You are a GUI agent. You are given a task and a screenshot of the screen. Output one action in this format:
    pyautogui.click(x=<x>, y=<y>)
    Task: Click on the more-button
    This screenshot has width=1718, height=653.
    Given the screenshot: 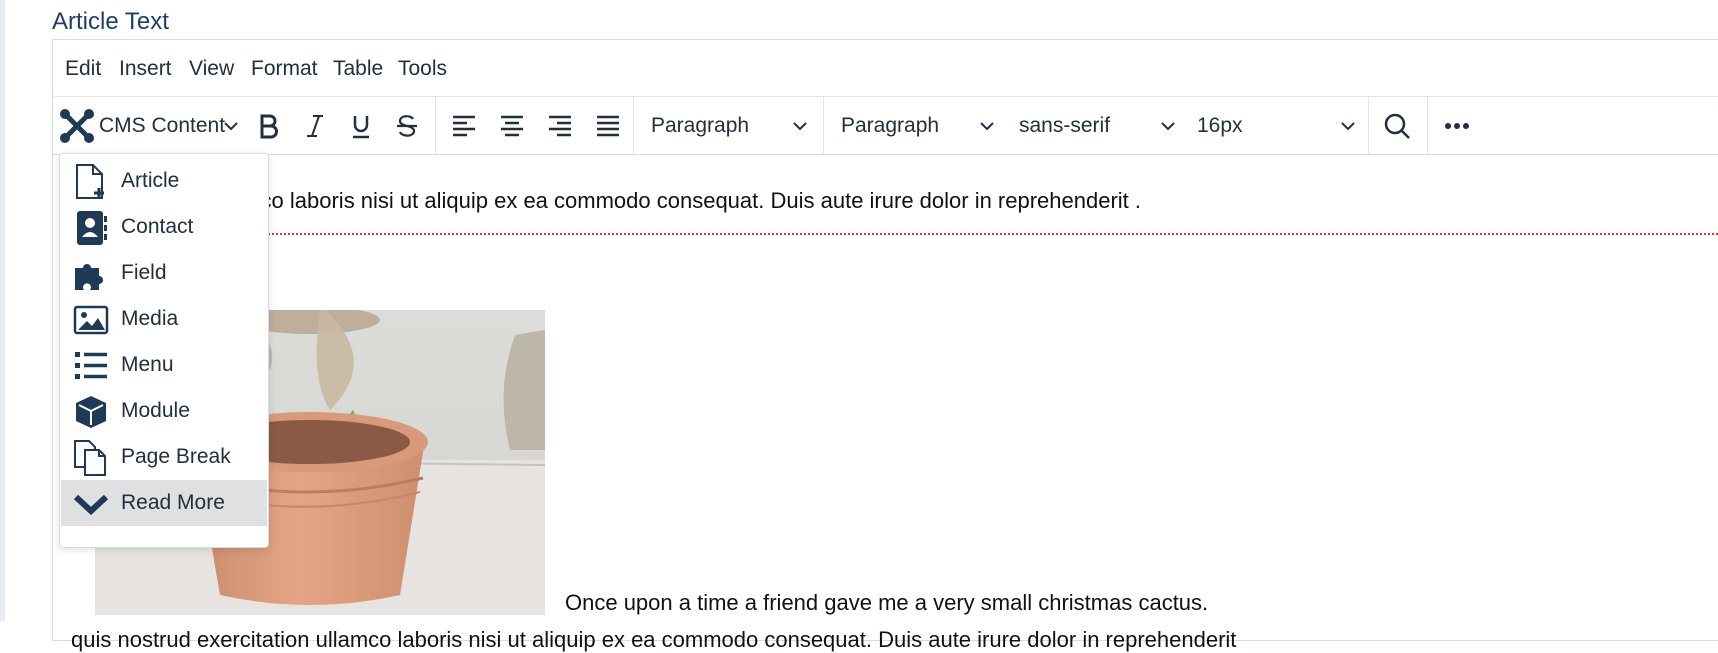 What is the action you would take?
    pyautogui.click(x=1457, y=126)
    